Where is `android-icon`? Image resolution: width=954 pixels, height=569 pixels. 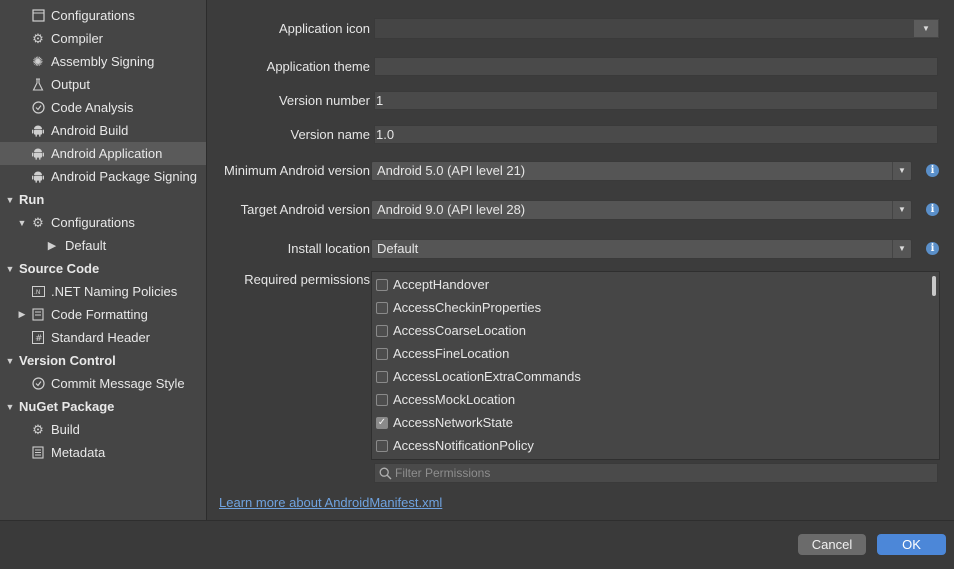 android-icon is located at coordinates (38, 177).